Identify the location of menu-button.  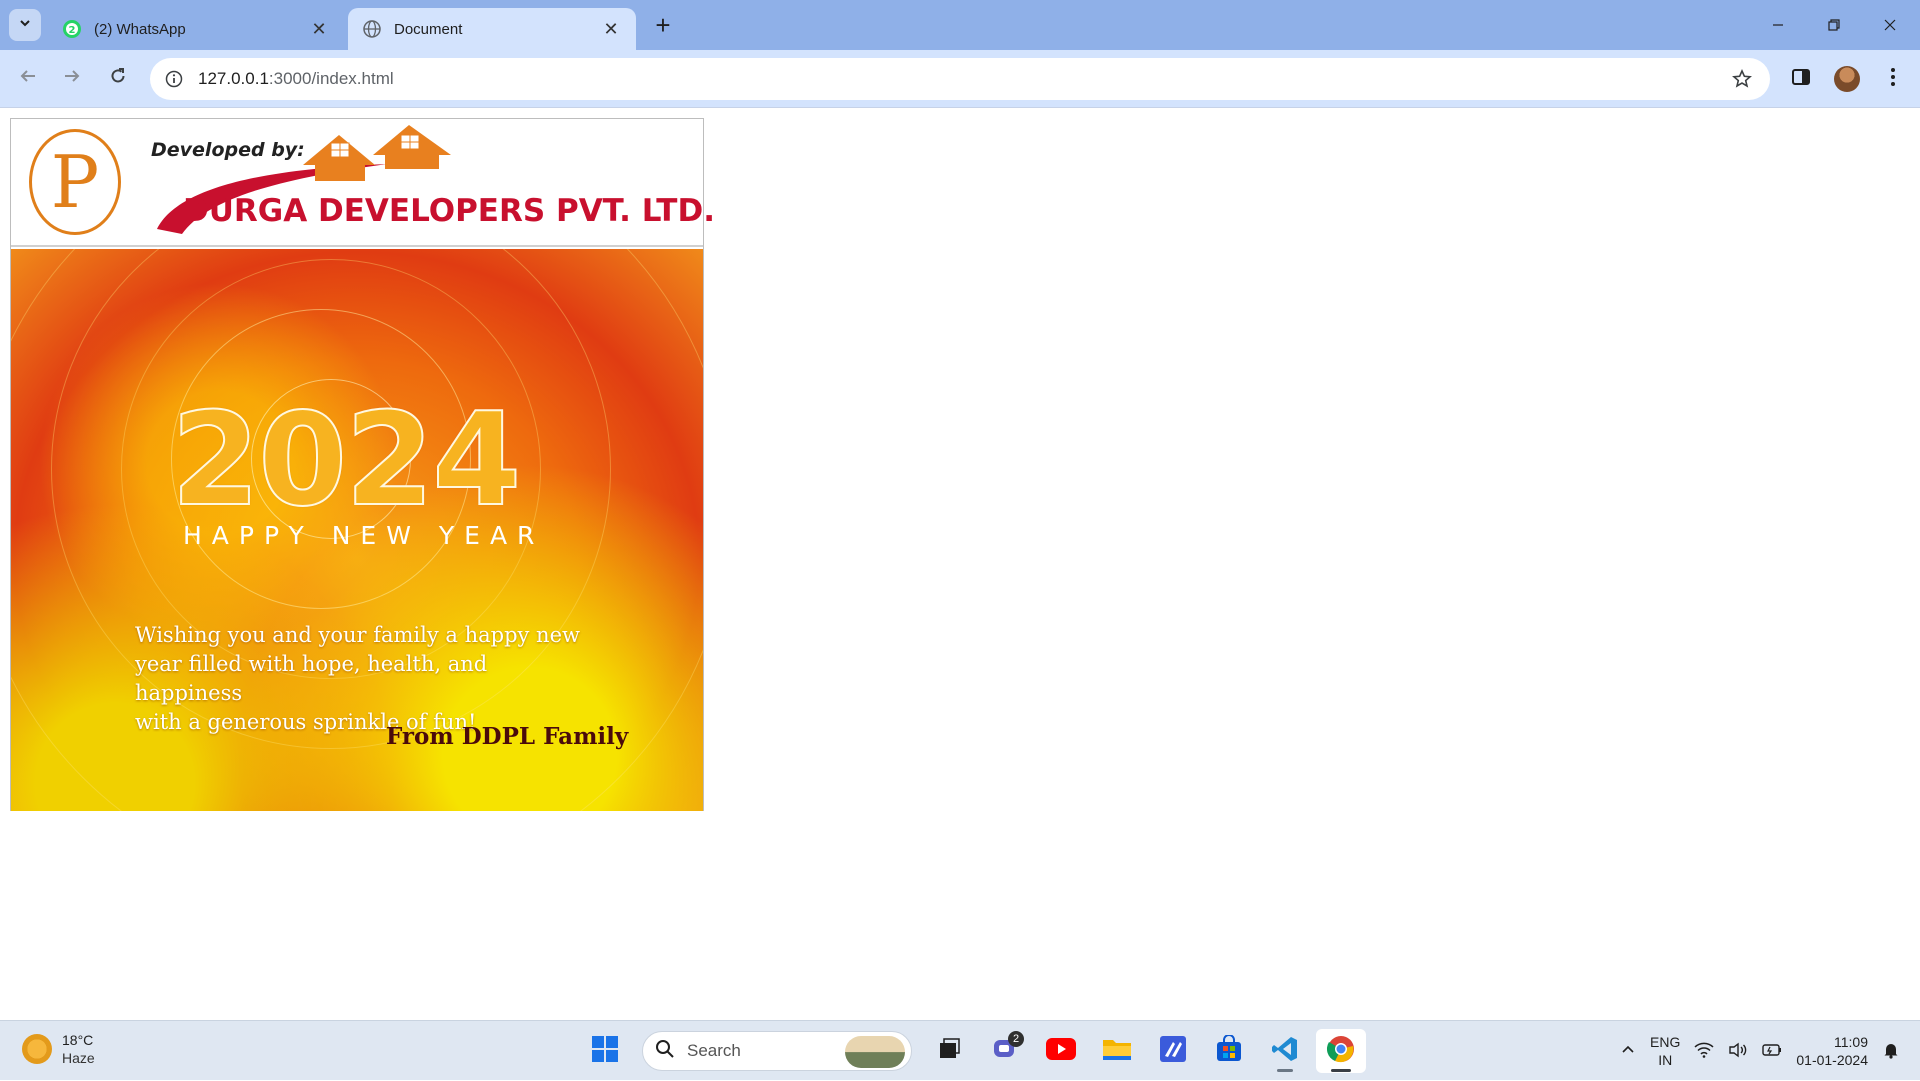
(1893, 79).